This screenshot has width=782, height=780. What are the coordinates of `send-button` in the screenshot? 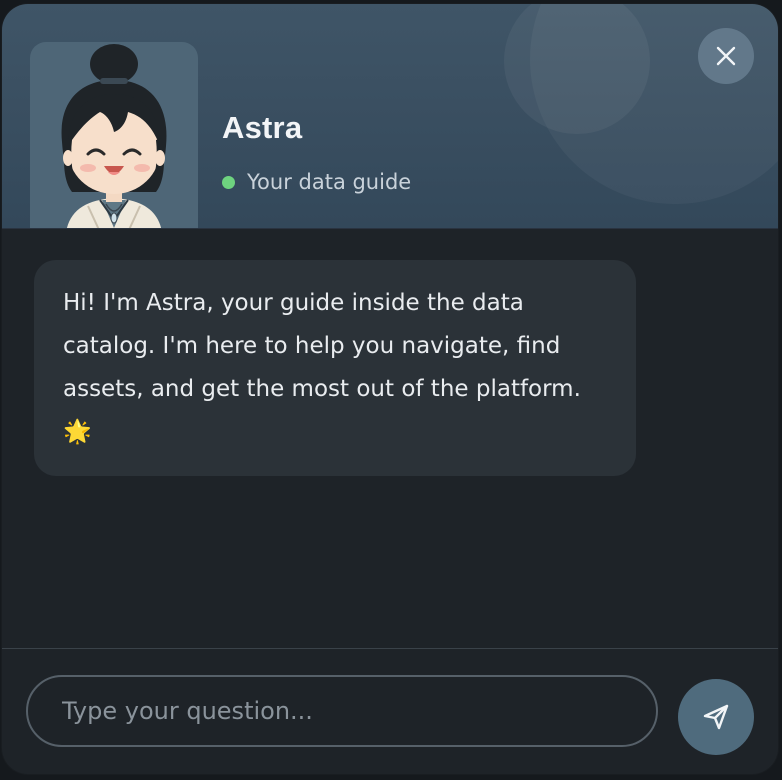 It's located at (716, 717).